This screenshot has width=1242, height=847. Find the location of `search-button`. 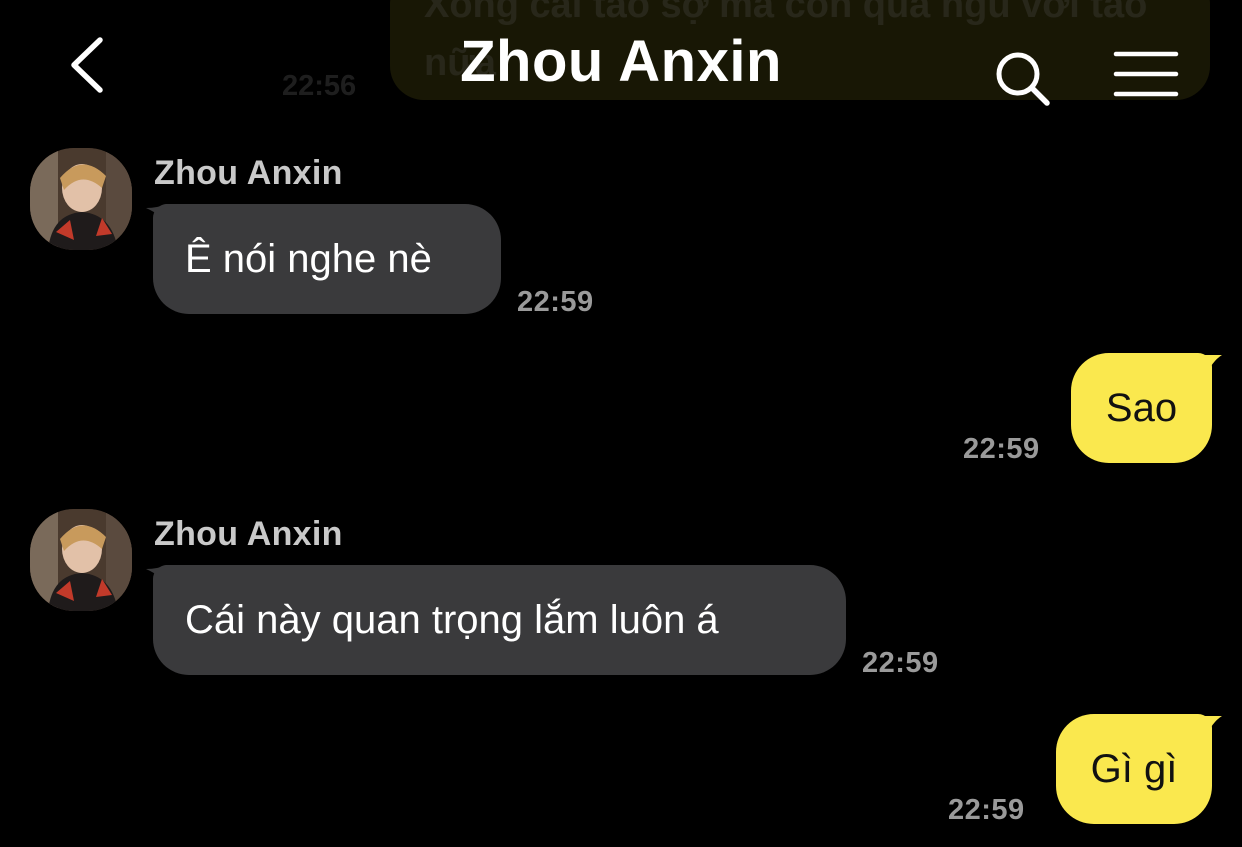

search-button is located at coordinates (1023, 79).